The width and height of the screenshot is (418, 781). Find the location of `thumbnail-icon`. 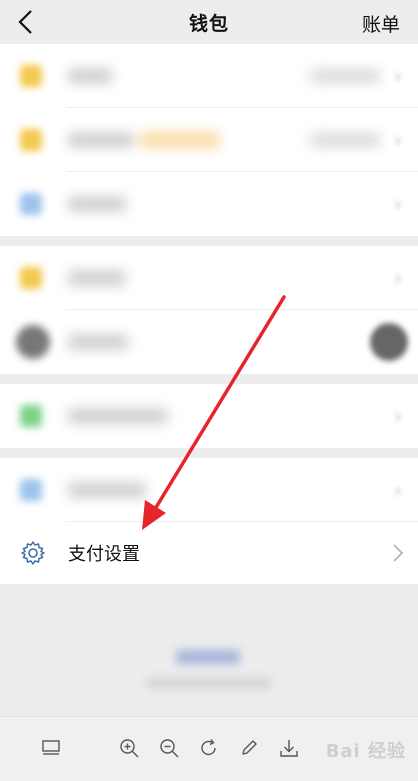

thumbnail-icon is located at coordinates (51, 748).